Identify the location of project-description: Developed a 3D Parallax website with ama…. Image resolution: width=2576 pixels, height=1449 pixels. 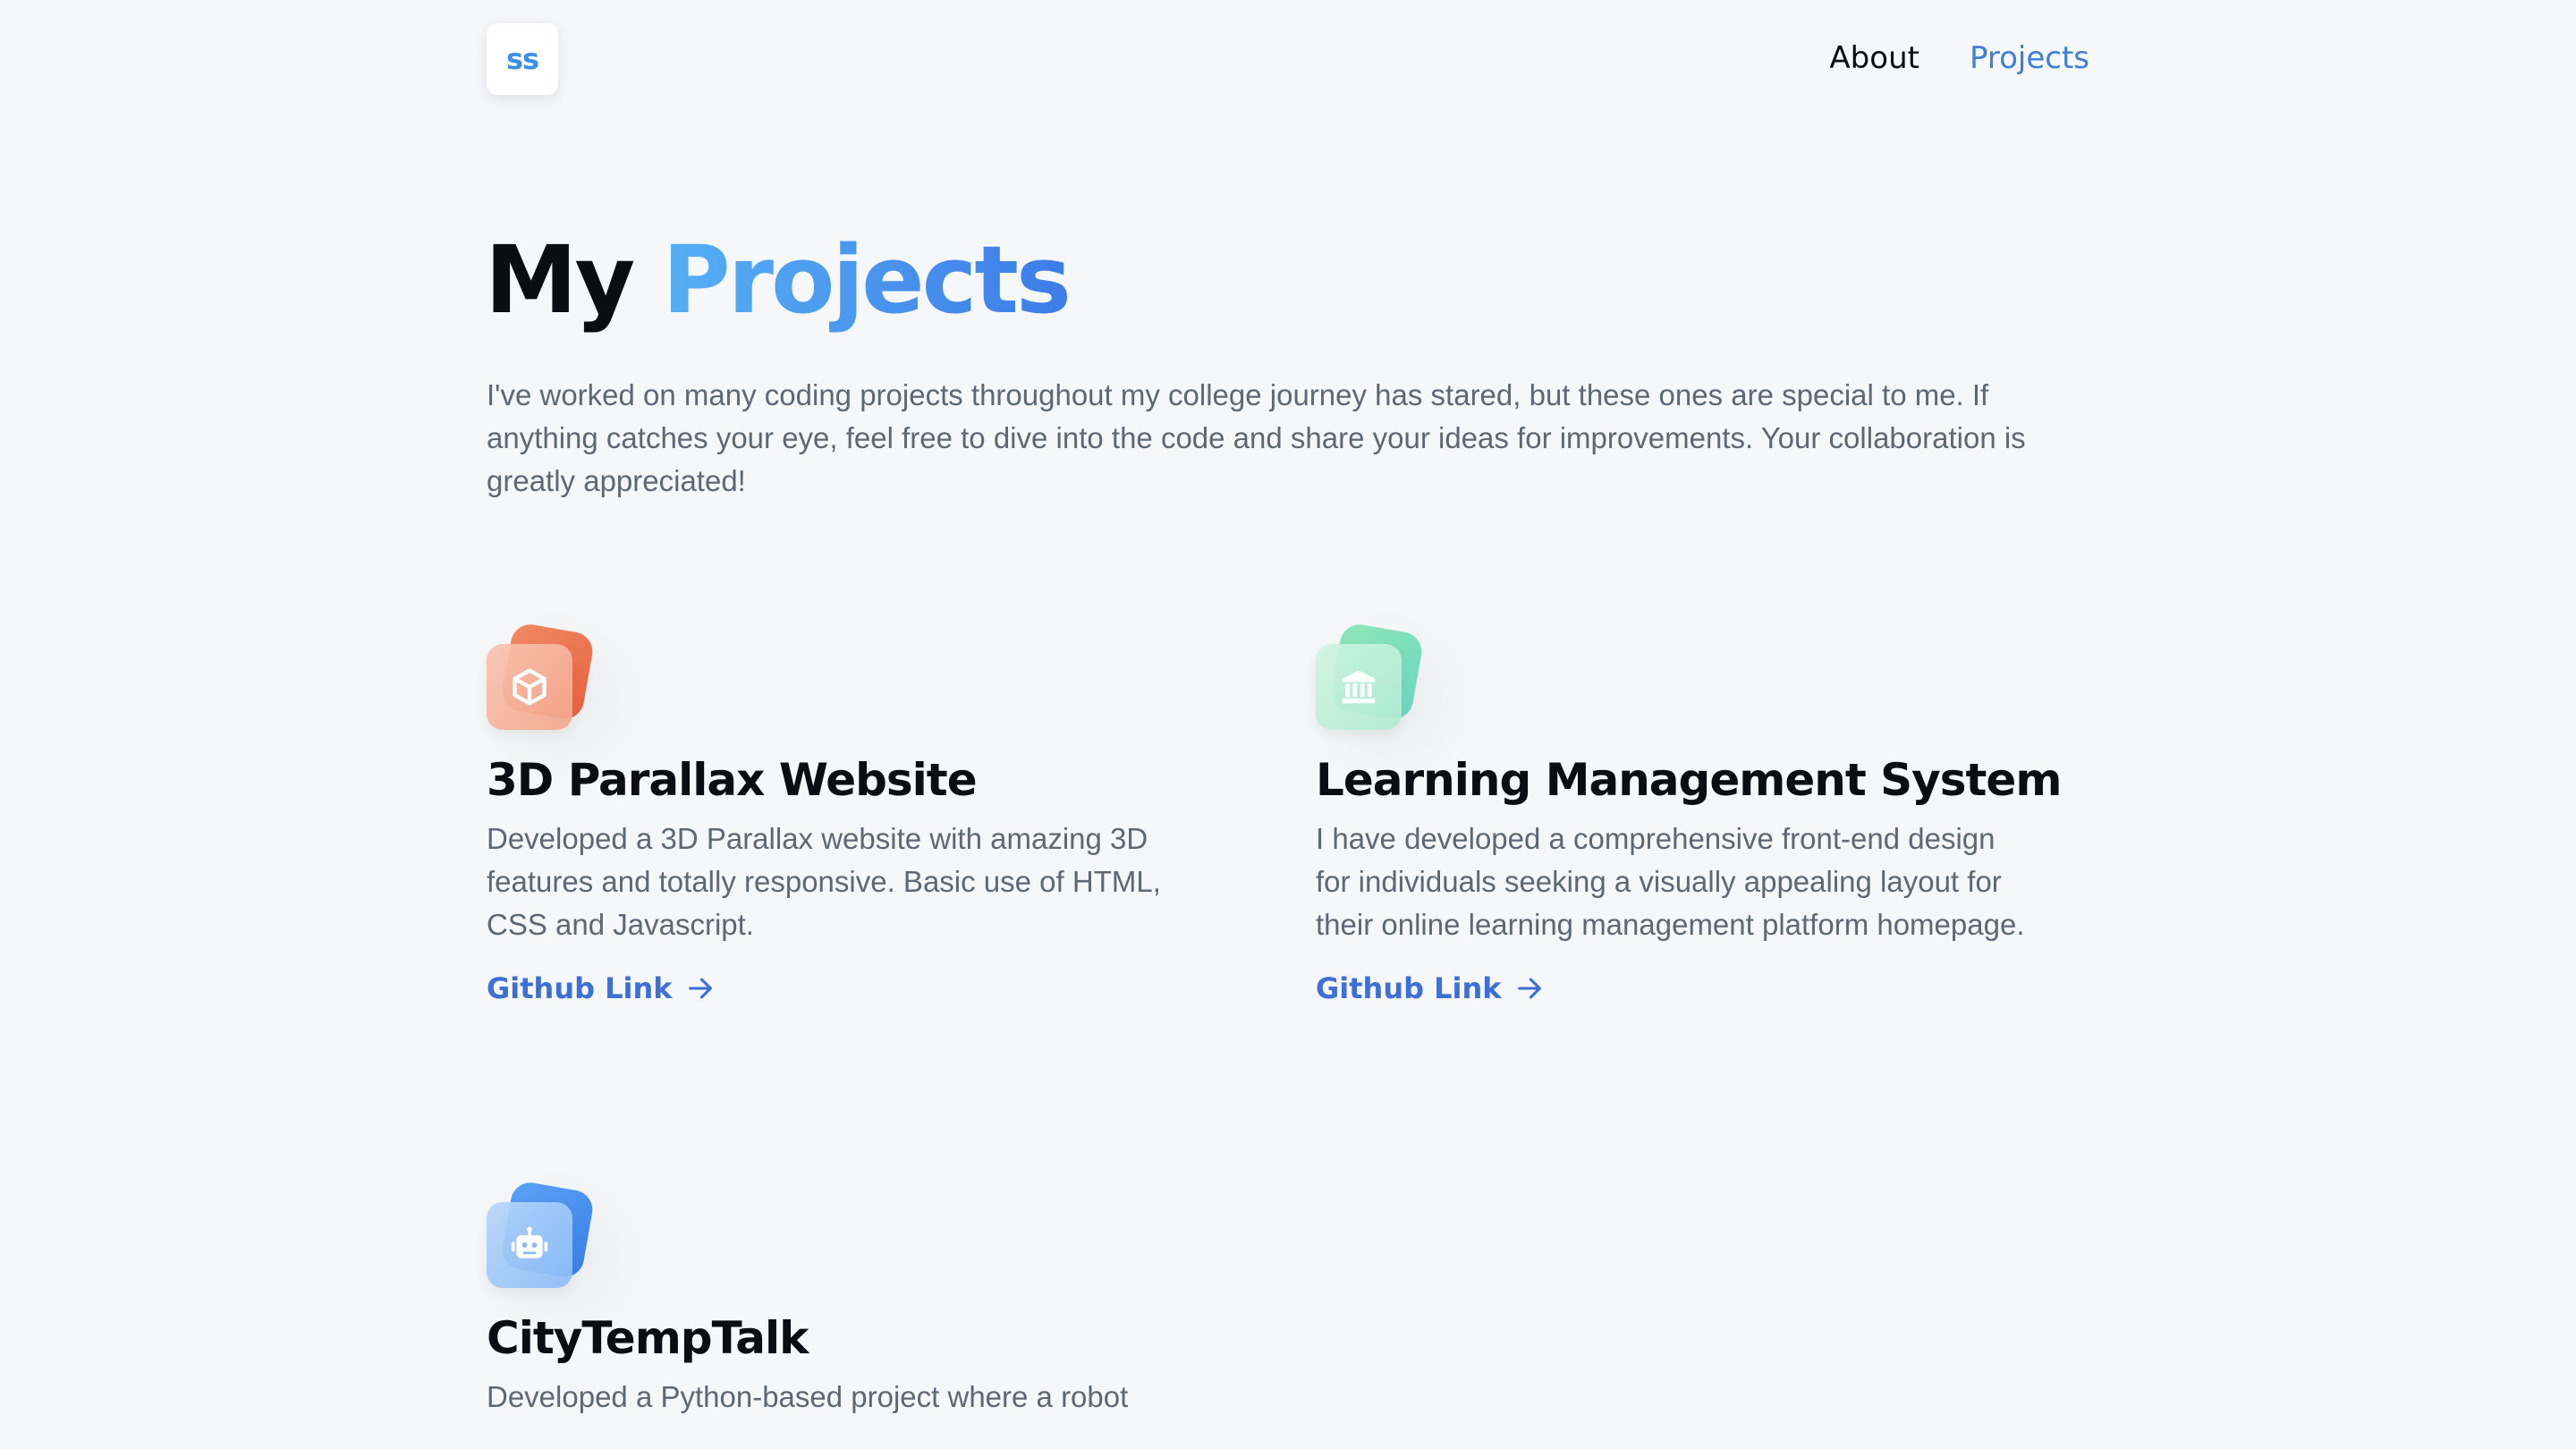
(824, 881).